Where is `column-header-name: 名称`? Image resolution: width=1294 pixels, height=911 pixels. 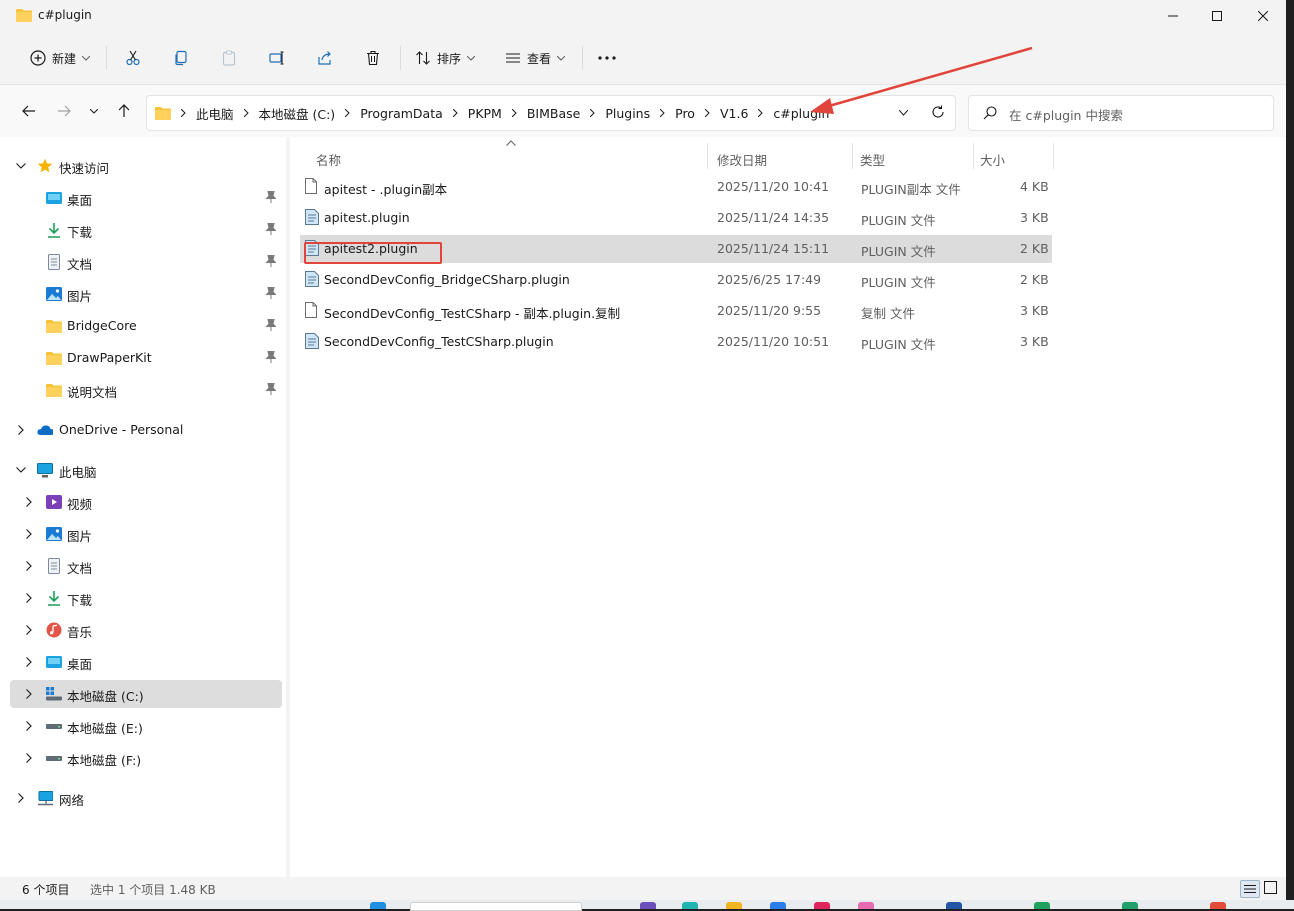 column-header-name: 名称 is located at coordinates (328, 159).